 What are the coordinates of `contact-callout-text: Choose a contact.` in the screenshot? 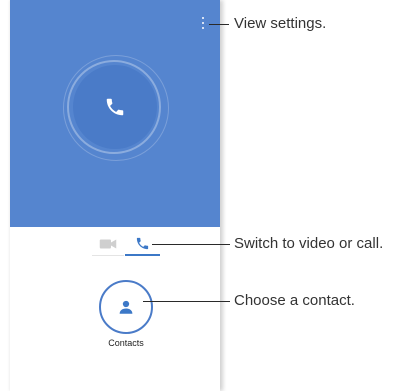 It's located at (294, 300).